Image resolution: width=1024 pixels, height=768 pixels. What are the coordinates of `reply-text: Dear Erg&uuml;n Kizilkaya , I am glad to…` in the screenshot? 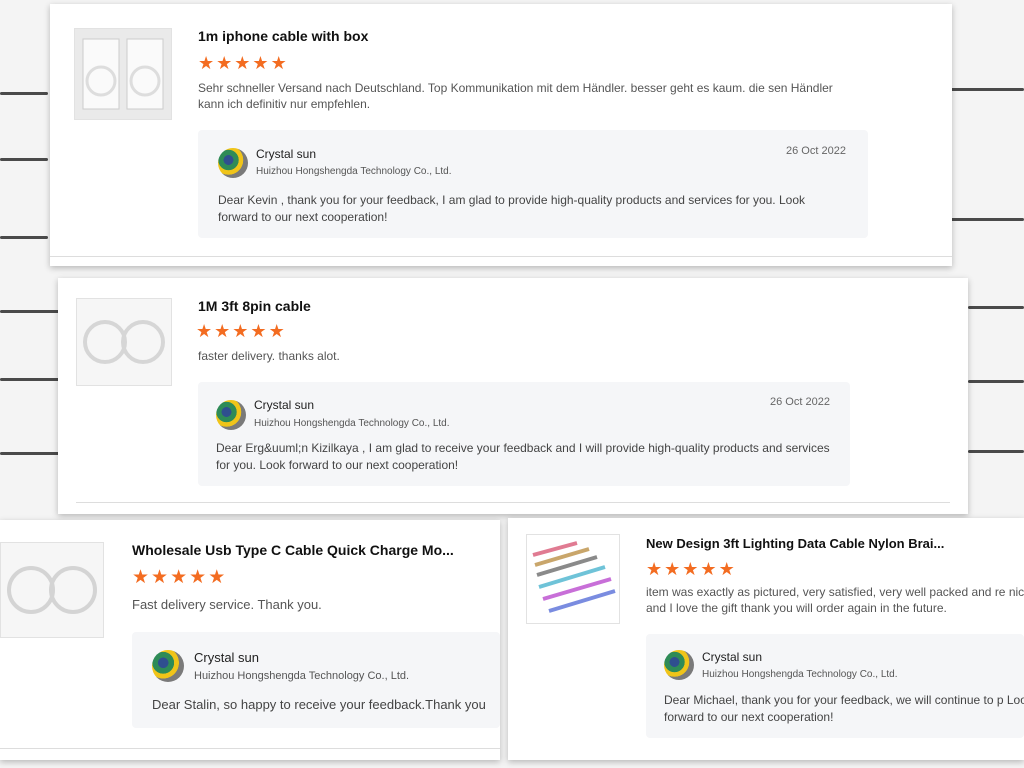 It's located at (523, 456).